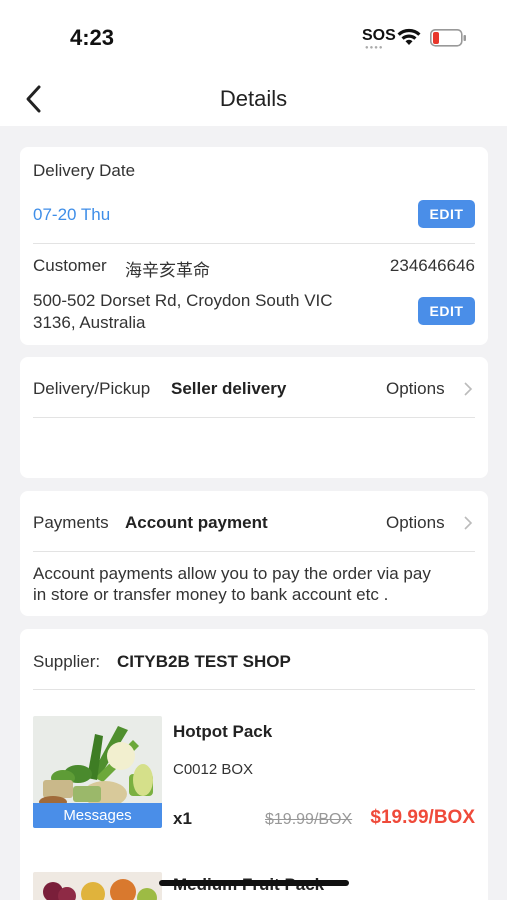  What do you see at coordinates (409, 36) in the screenshot?
I see `wifi-icon` at bounding box center [409, 36].